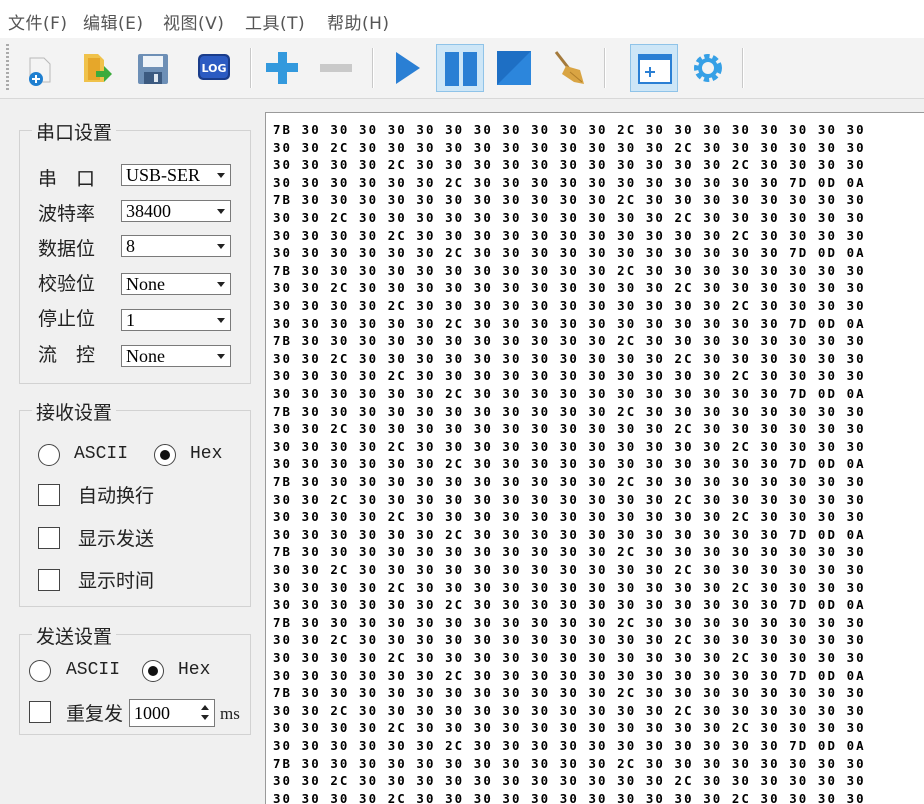 This screenshot has width=924, height=804. What do you see at coordinates (74, 411) in the screenshot?
I see `receive-settings-title: 接收设置` at bounding box center [74, 411].